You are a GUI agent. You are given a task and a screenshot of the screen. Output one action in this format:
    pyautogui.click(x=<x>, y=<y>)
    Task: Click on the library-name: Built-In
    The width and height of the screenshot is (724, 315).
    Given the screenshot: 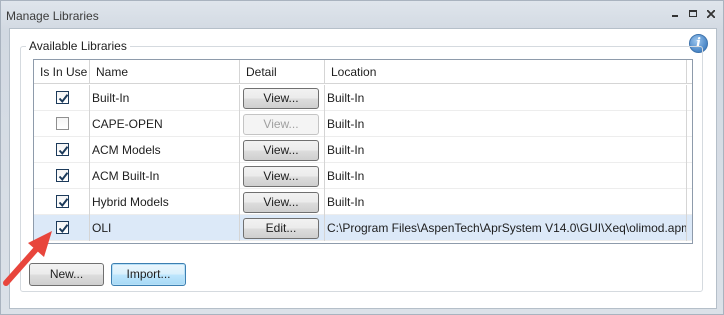 What is the action you would take?
    pyautogui.click(x=165, y=98)
    